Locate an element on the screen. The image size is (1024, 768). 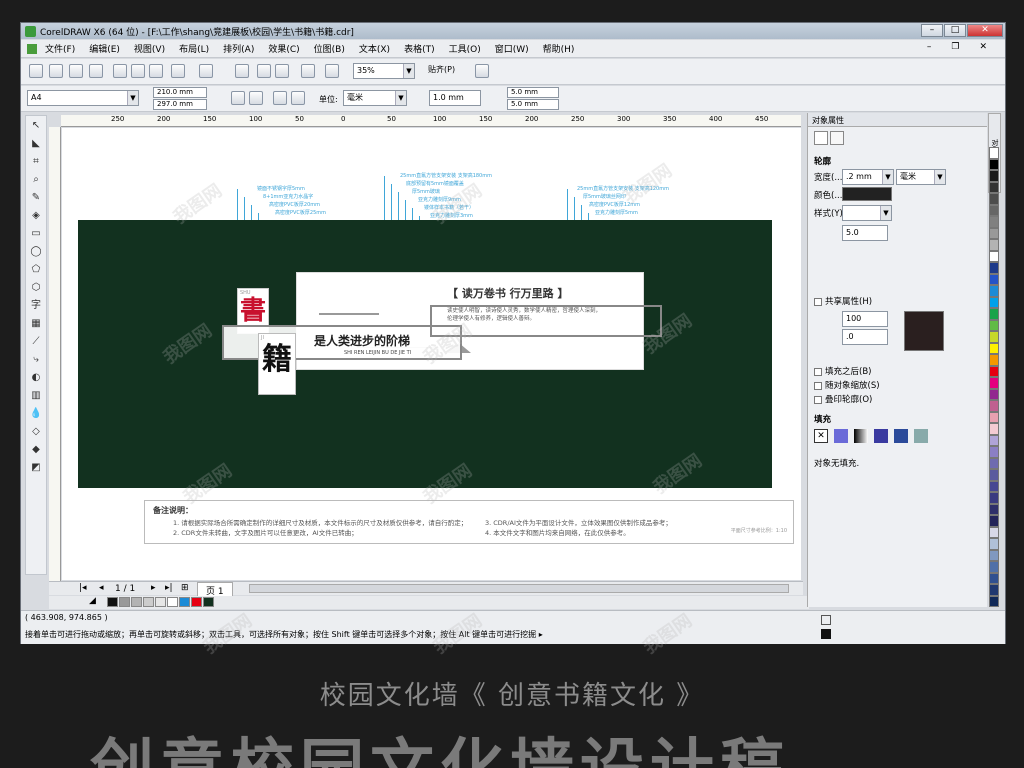
search-content-icon is located at coordinates (242, 71).